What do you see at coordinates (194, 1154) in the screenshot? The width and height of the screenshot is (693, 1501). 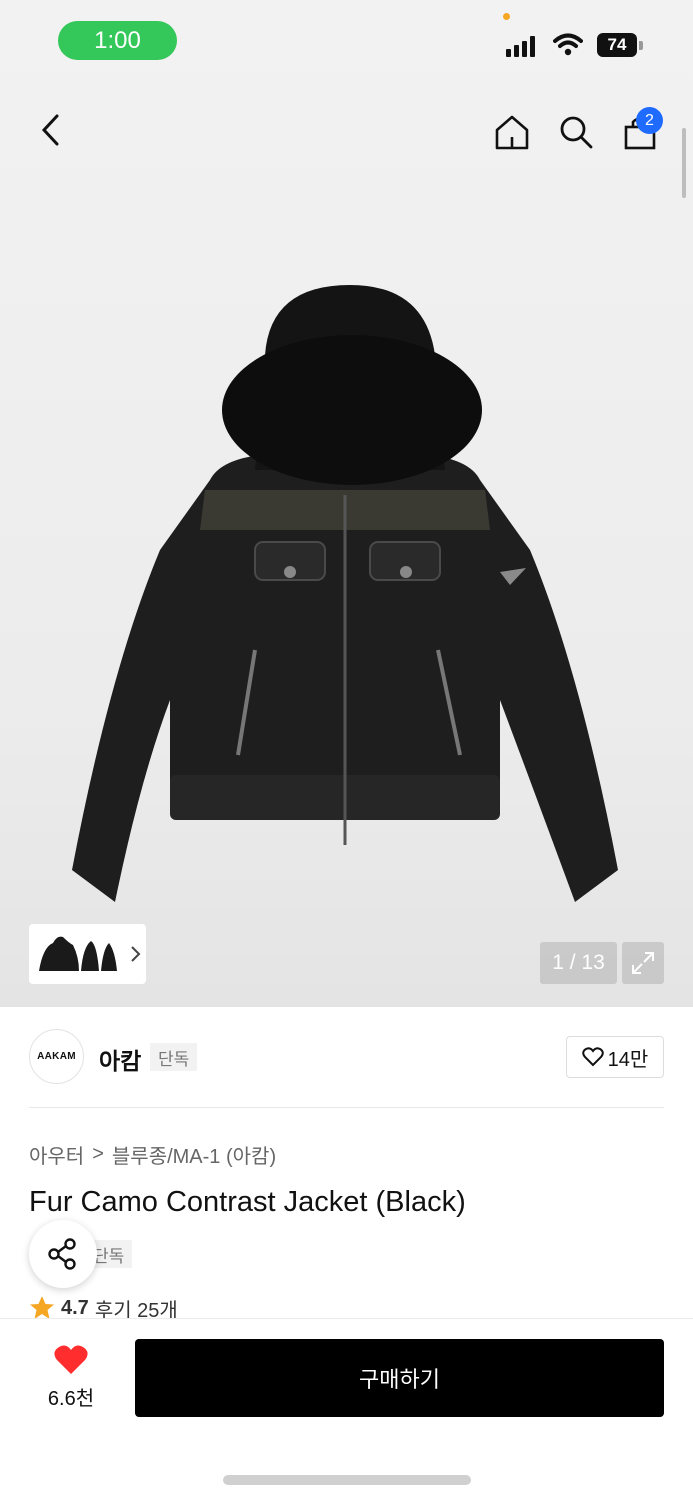 I see `breadcrumb-subcategory: 블루종/MA-1 (아캄)` at bounding box center [194, 1154].